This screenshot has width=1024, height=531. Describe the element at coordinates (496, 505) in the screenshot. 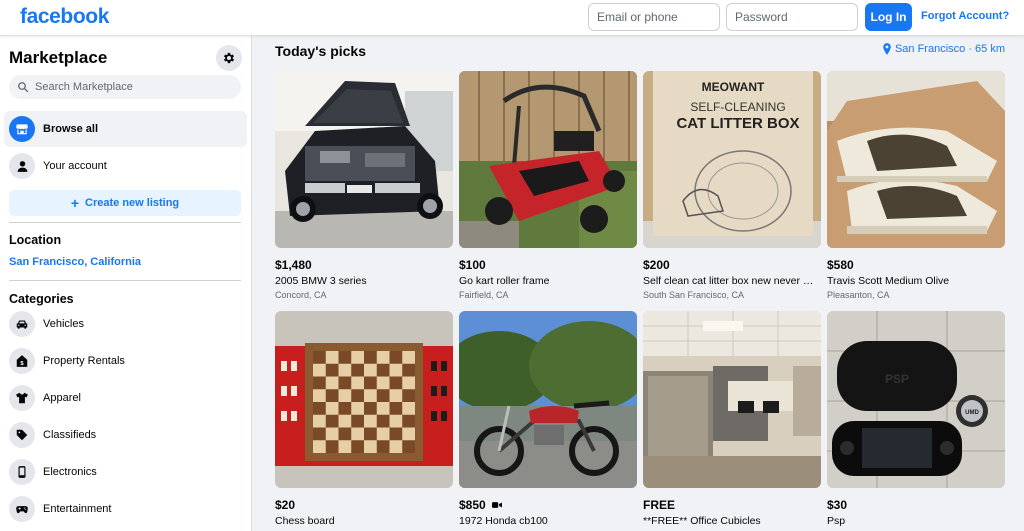

I see `video-camera-icon` at that location.